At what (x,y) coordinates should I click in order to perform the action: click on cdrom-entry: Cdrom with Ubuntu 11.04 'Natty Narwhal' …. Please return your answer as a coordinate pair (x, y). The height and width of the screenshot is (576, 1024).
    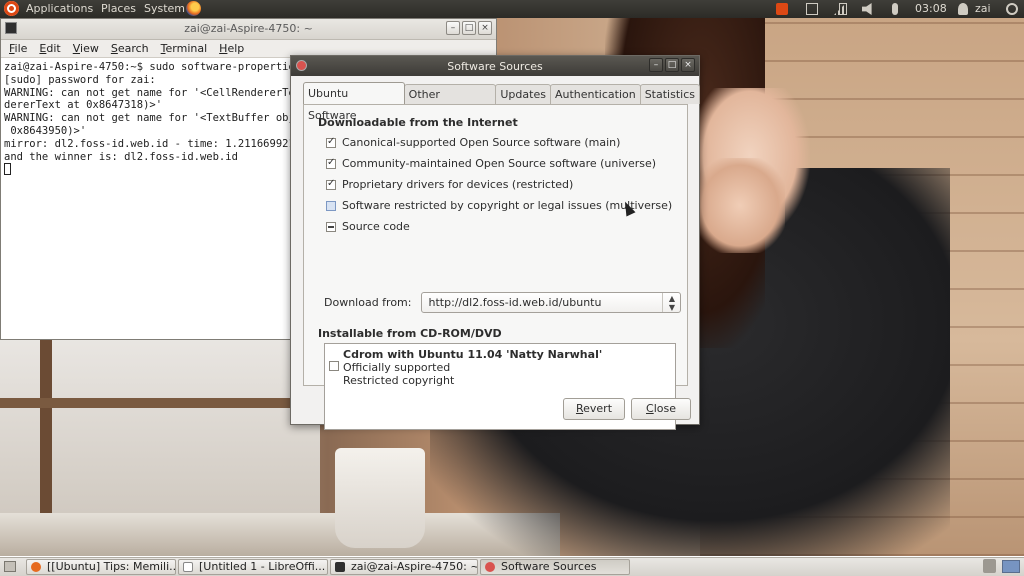
    Looking at the image, I should click on (472, 367).